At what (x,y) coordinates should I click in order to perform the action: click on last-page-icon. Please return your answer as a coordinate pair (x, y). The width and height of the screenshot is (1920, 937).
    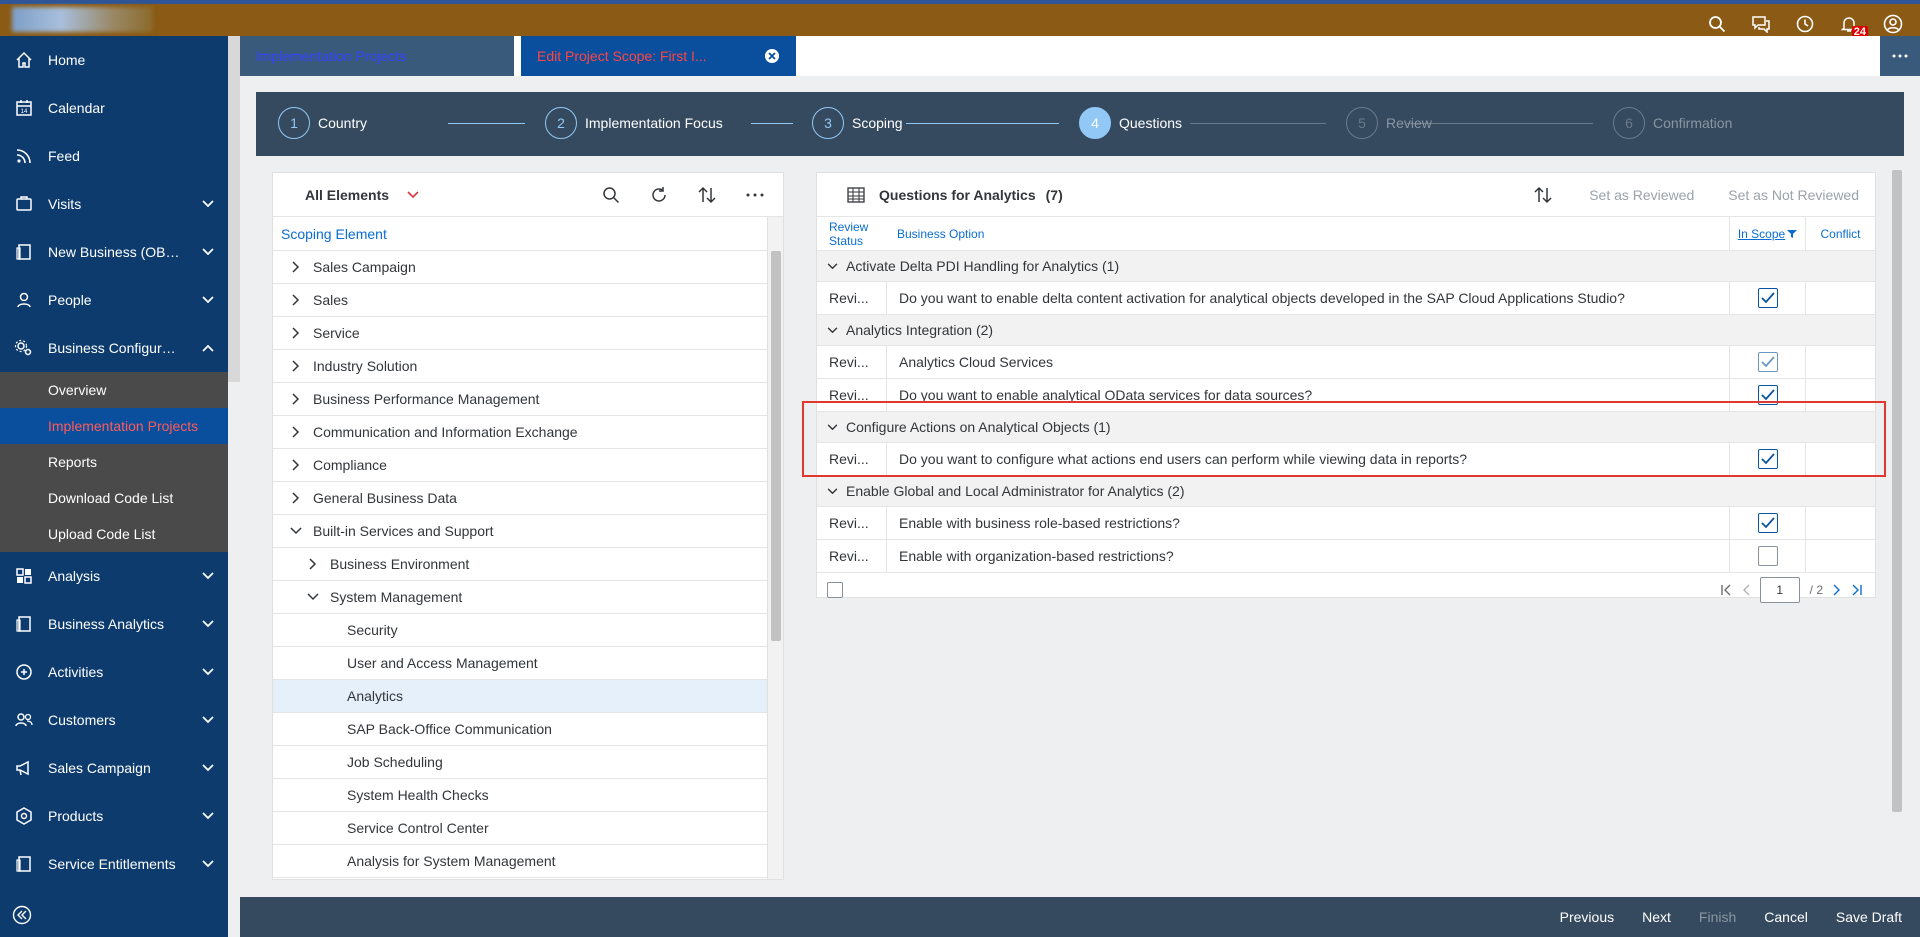
    Looking at the image, I should click on (1857, 590).